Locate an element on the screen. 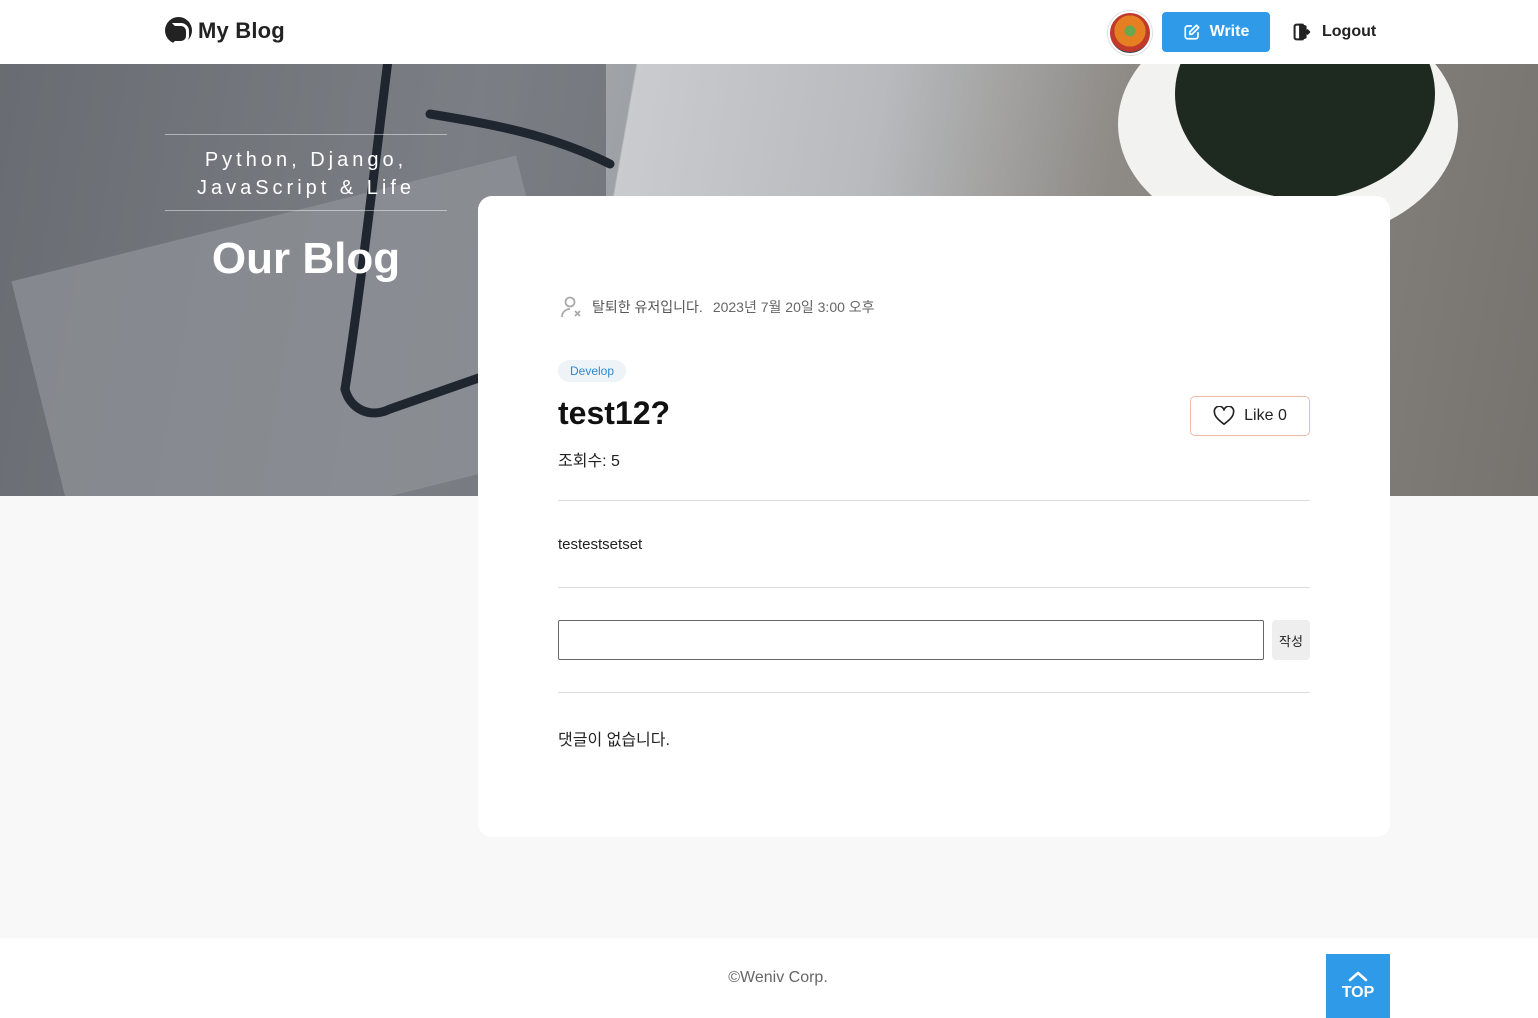  post-body: testestsetset is located at coordinates (600, 544).